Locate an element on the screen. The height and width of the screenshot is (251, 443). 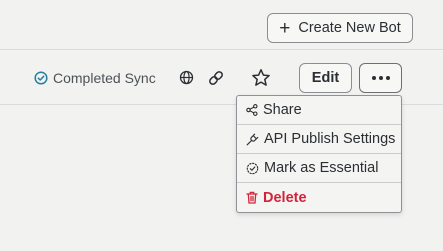
trash-icon is located at coordinates (252, 197).